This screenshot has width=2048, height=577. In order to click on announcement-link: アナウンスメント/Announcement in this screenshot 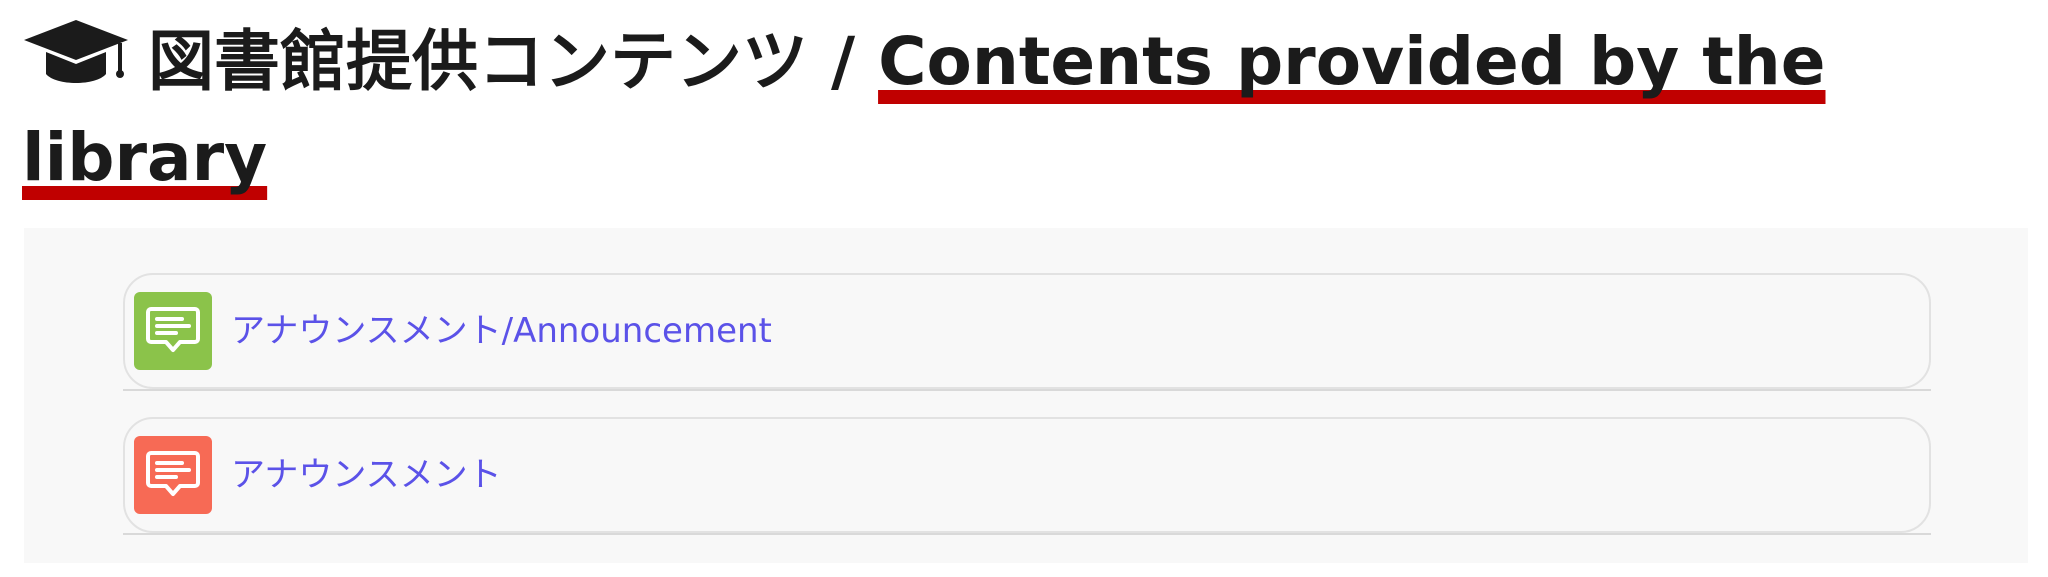, I will do `click(501, 331)`.